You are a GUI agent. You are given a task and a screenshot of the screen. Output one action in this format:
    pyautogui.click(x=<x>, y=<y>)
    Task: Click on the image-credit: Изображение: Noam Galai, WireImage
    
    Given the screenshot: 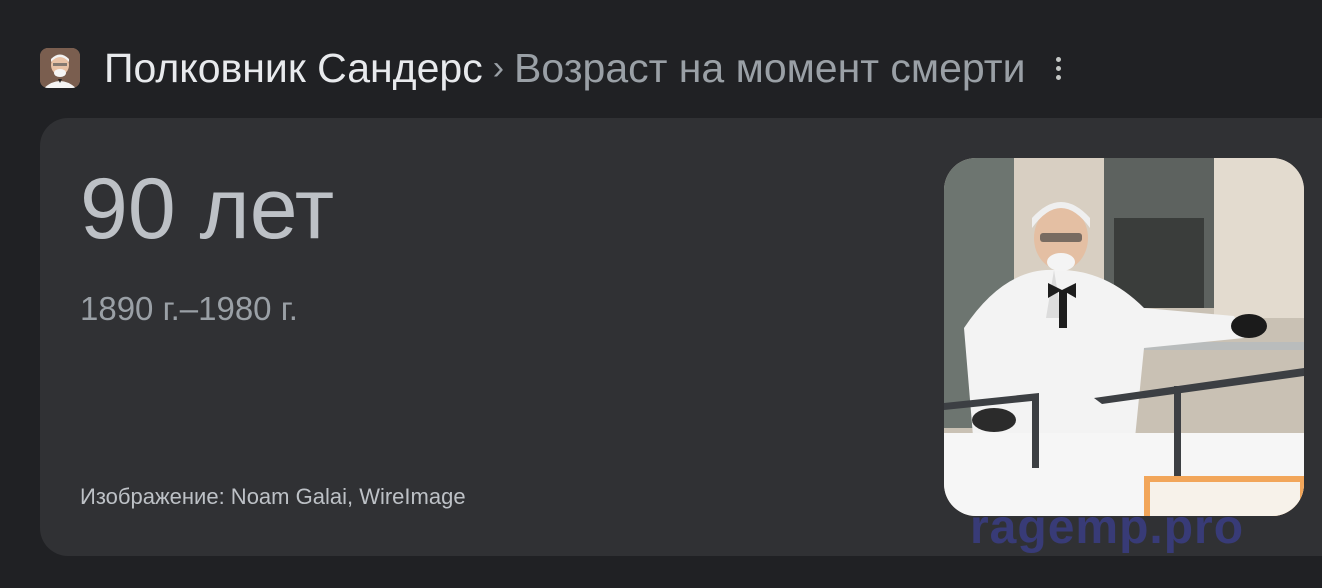 What is the action you would take?
    pyautogui.click(x=273, y=497)
    